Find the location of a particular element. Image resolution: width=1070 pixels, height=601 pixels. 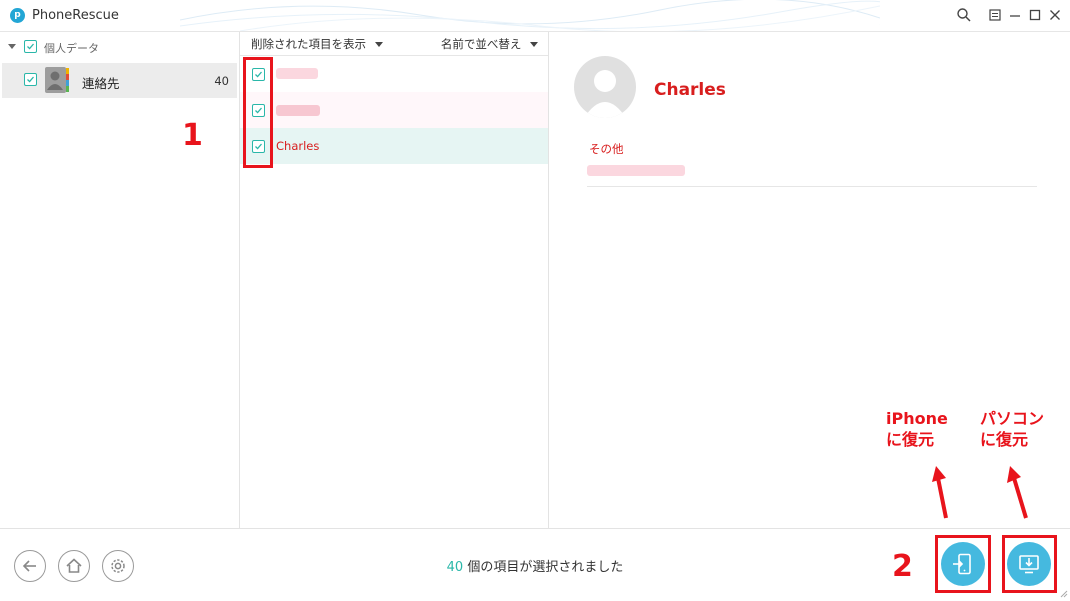

show-deleted-label: 削除された項目を表示 is located at coordinates (308, 44).